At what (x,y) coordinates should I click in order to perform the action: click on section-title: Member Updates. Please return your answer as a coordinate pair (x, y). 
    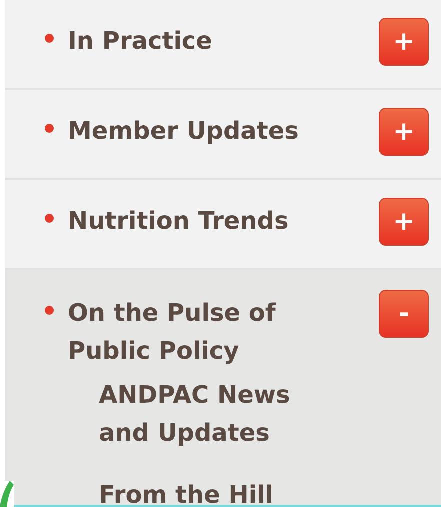
    Looking at the image, I should click on (223, 131).